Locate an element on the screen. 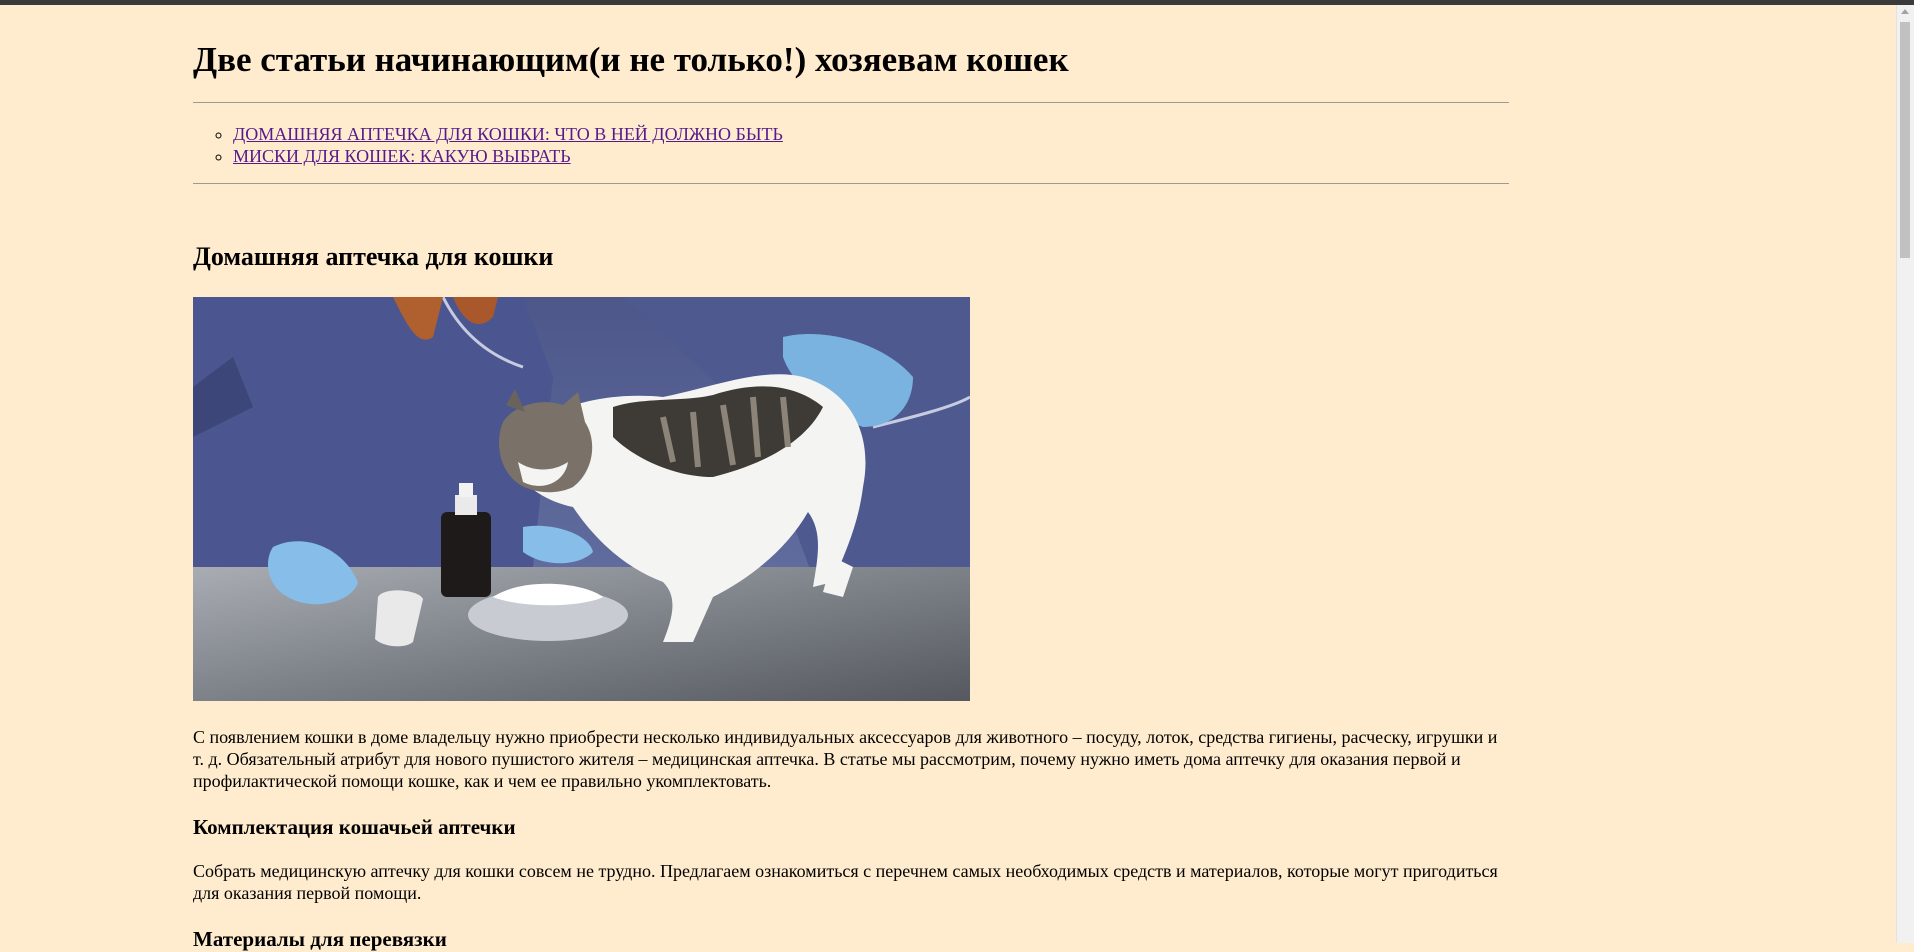 This screenshot has height=952, width=1914. article-heading: Домашняя аптечка для кошки is located at coordinates (373, 256).